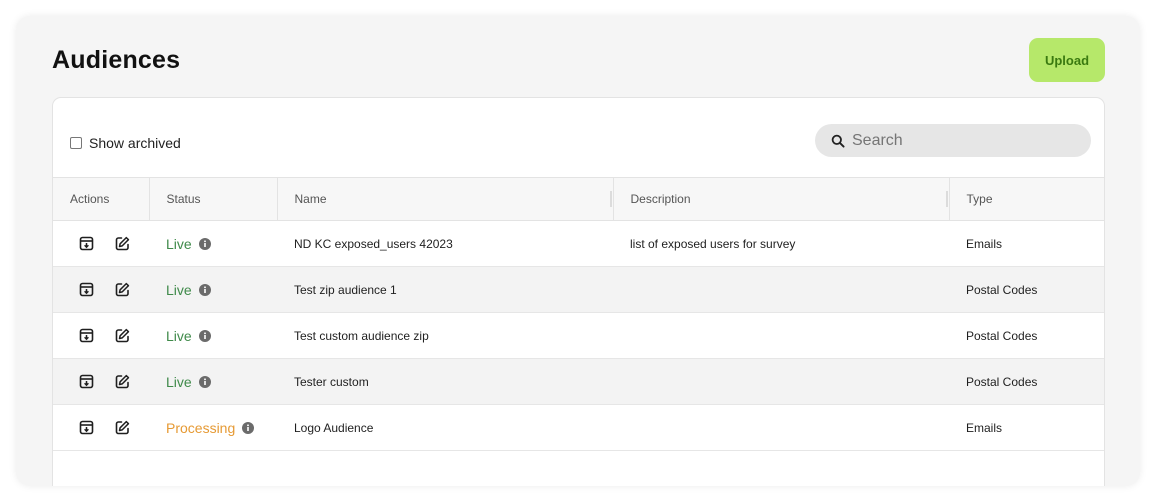 The image size is (1156, 502). Describe the element at coordinates (445, 427) in the screenshot. I see `name-cell: Logo Audience` at that location.